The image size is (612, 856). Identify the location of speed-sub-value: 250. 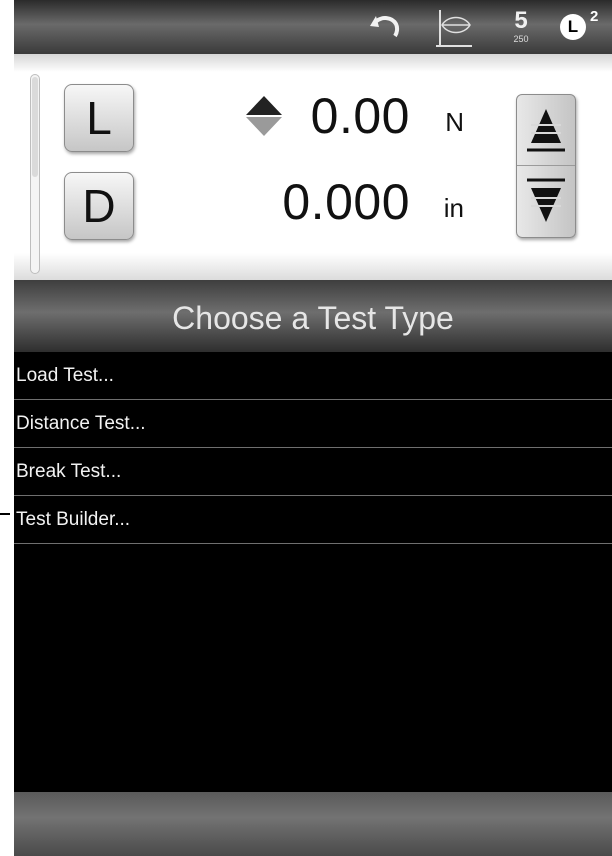
(521, 39).